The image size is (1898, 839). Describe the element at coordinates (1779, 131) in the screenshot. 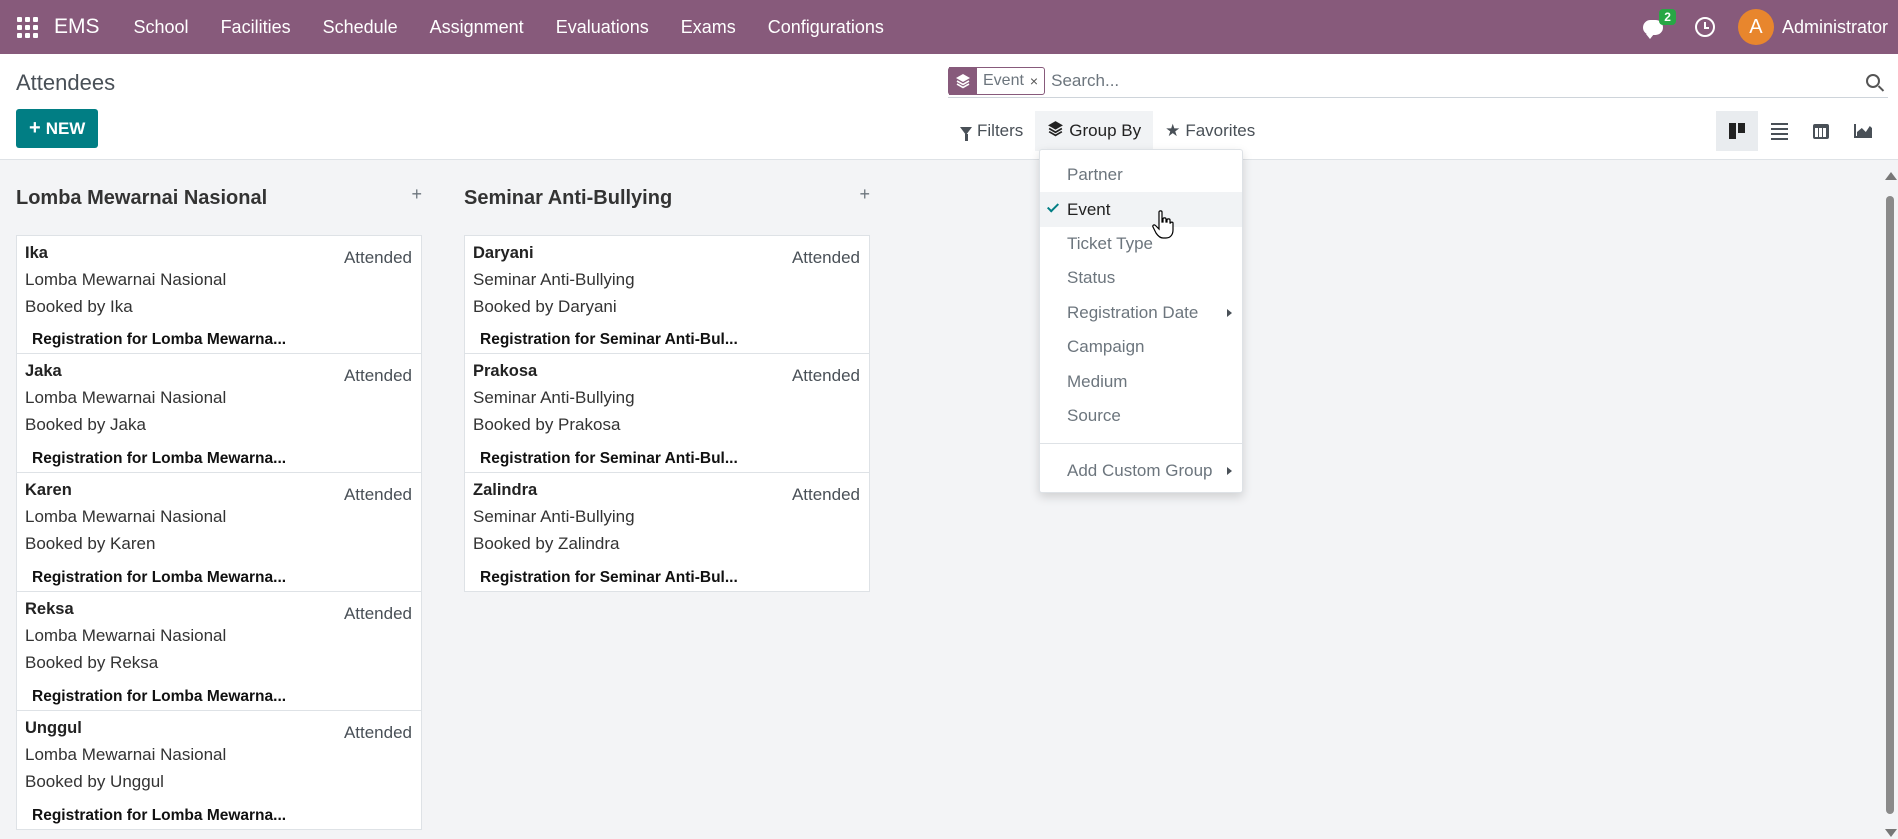

I see `list-view-button` at that location.